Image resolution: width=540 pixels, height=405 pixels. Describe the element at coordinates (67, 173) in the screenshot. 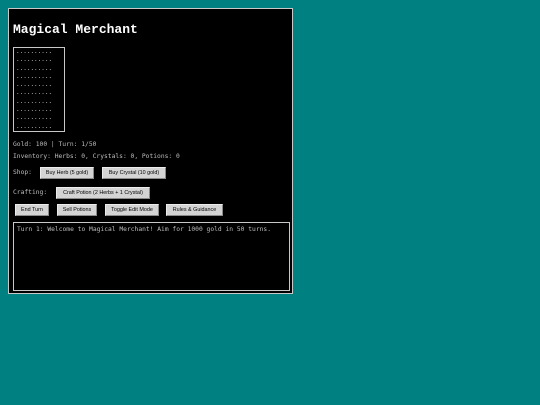

I see `buy-herb-button: Buy Herb (5 gold)` at that location.